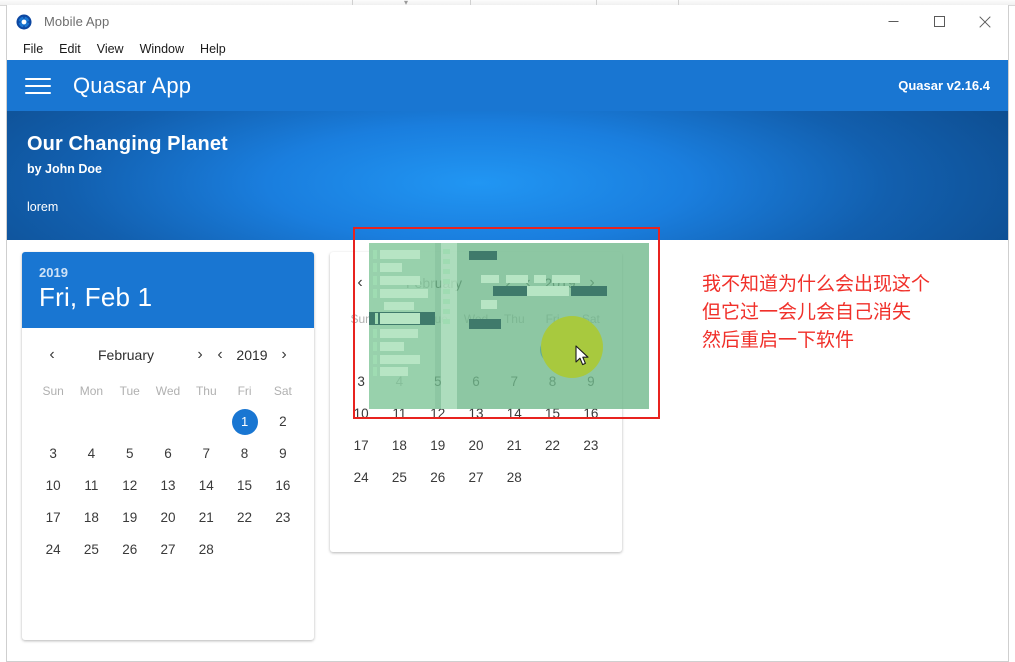  I want to click on calendar-day: 2, so click(283, 422).